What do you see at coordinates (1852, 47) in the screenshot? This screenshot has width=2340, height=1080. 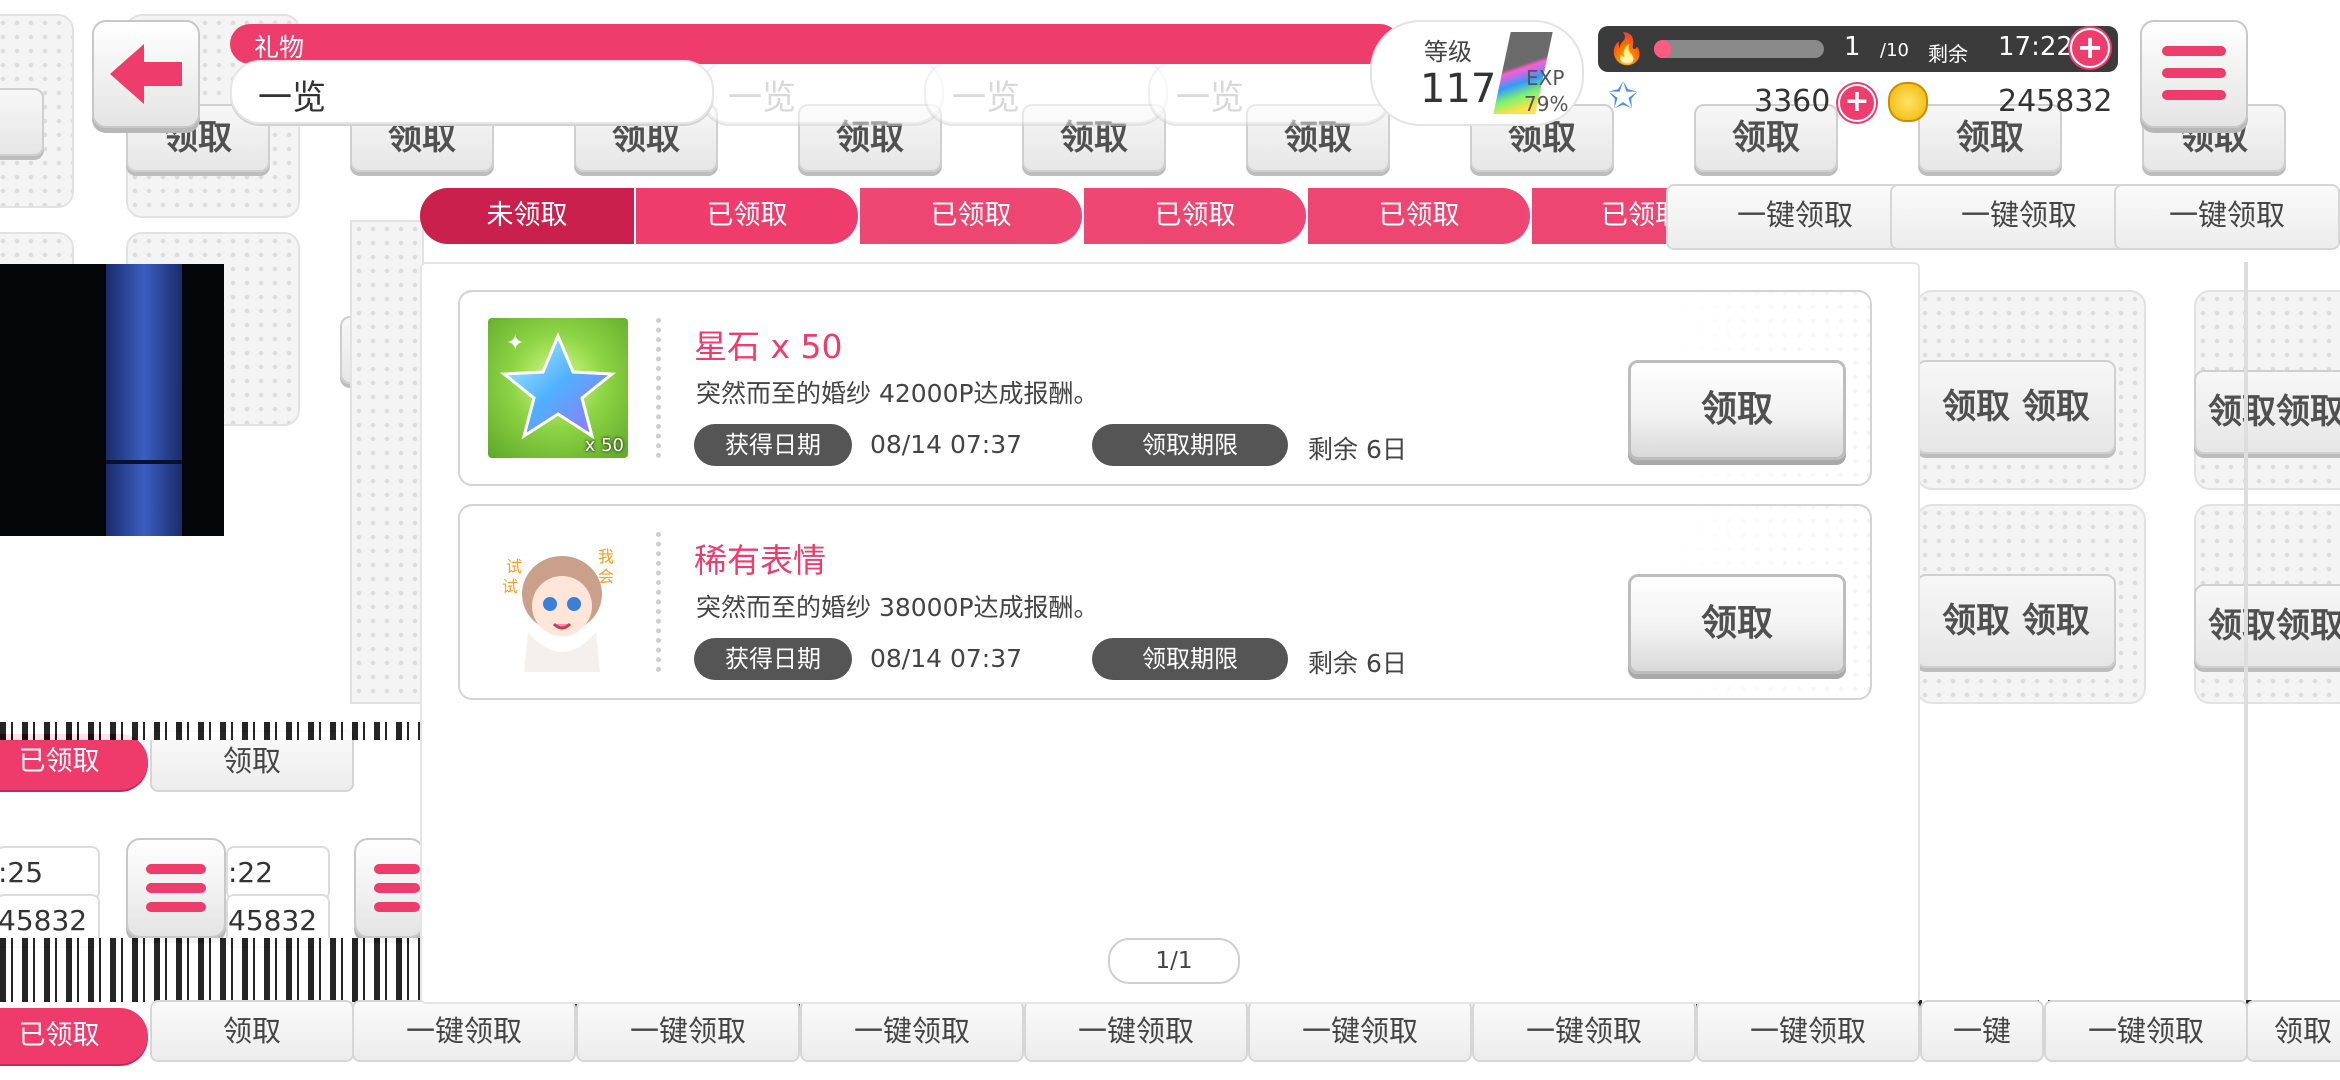 I see `stamina-current: 1` at bounding box center [1852, 47].